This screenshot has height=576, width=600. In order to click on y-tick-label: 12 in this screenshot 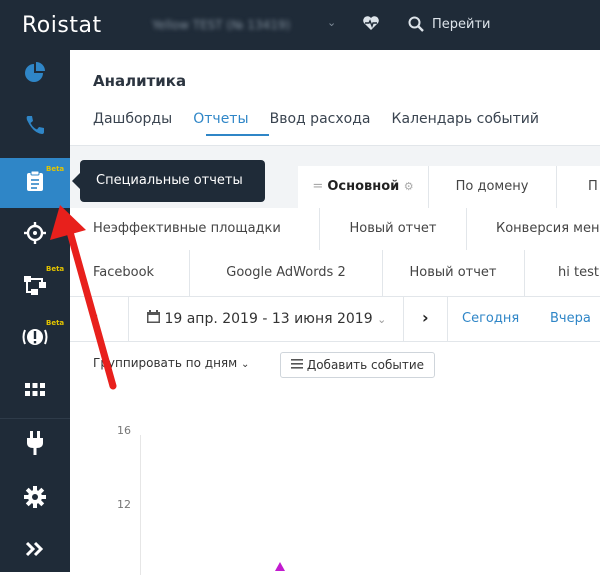, I will do `click(124, 504)`.